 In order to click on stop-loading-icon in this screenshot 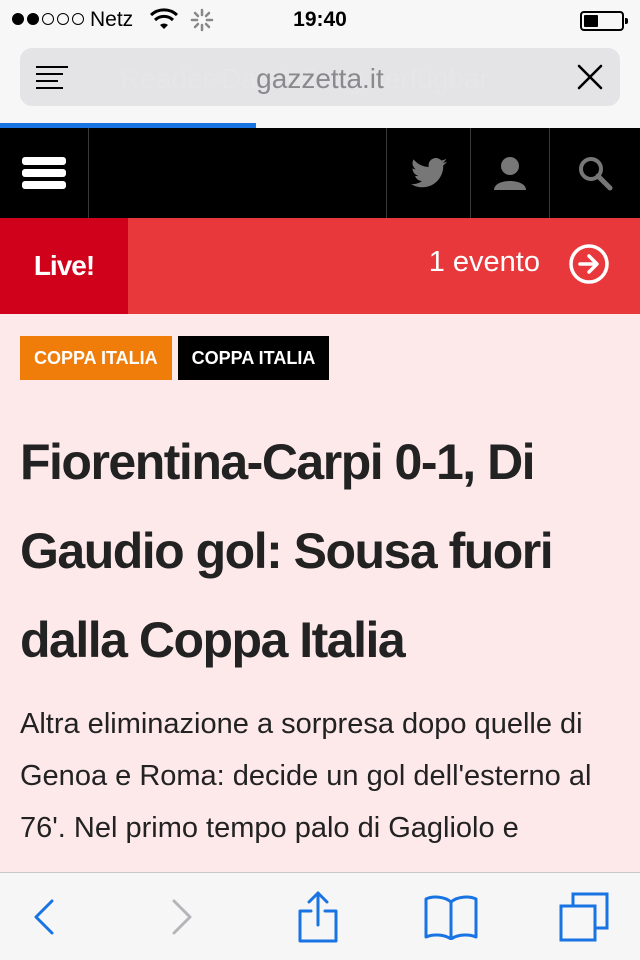, I will do `click(590, 77)`.